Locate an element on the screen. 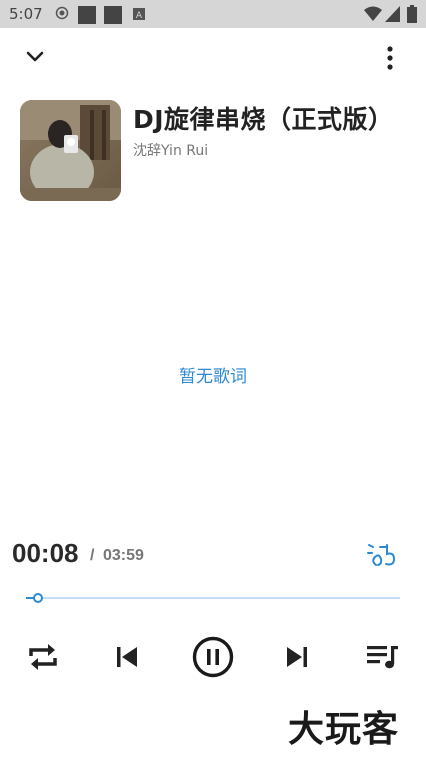 Image resolution: width=426 pixels, height=759 pixels. no-lyrics-text: 暂无歌词 is located at coordinates (213, 377).